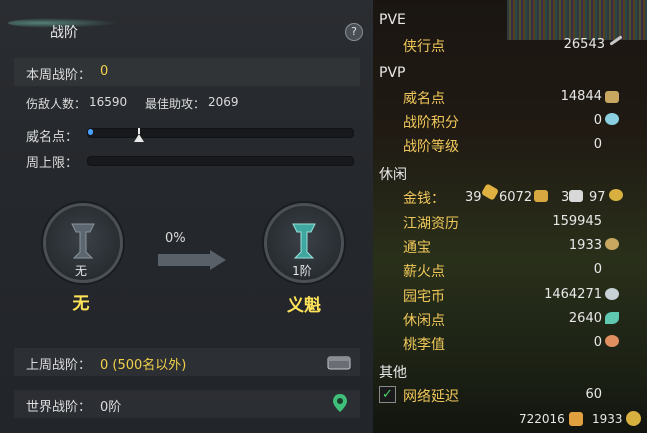 The height and width of the screenshot is (433, 647). What do you see at coordinates (304, 306) in the screenshot?
I see `next-medal-name: 义魁` at bounding box center [304, 306].